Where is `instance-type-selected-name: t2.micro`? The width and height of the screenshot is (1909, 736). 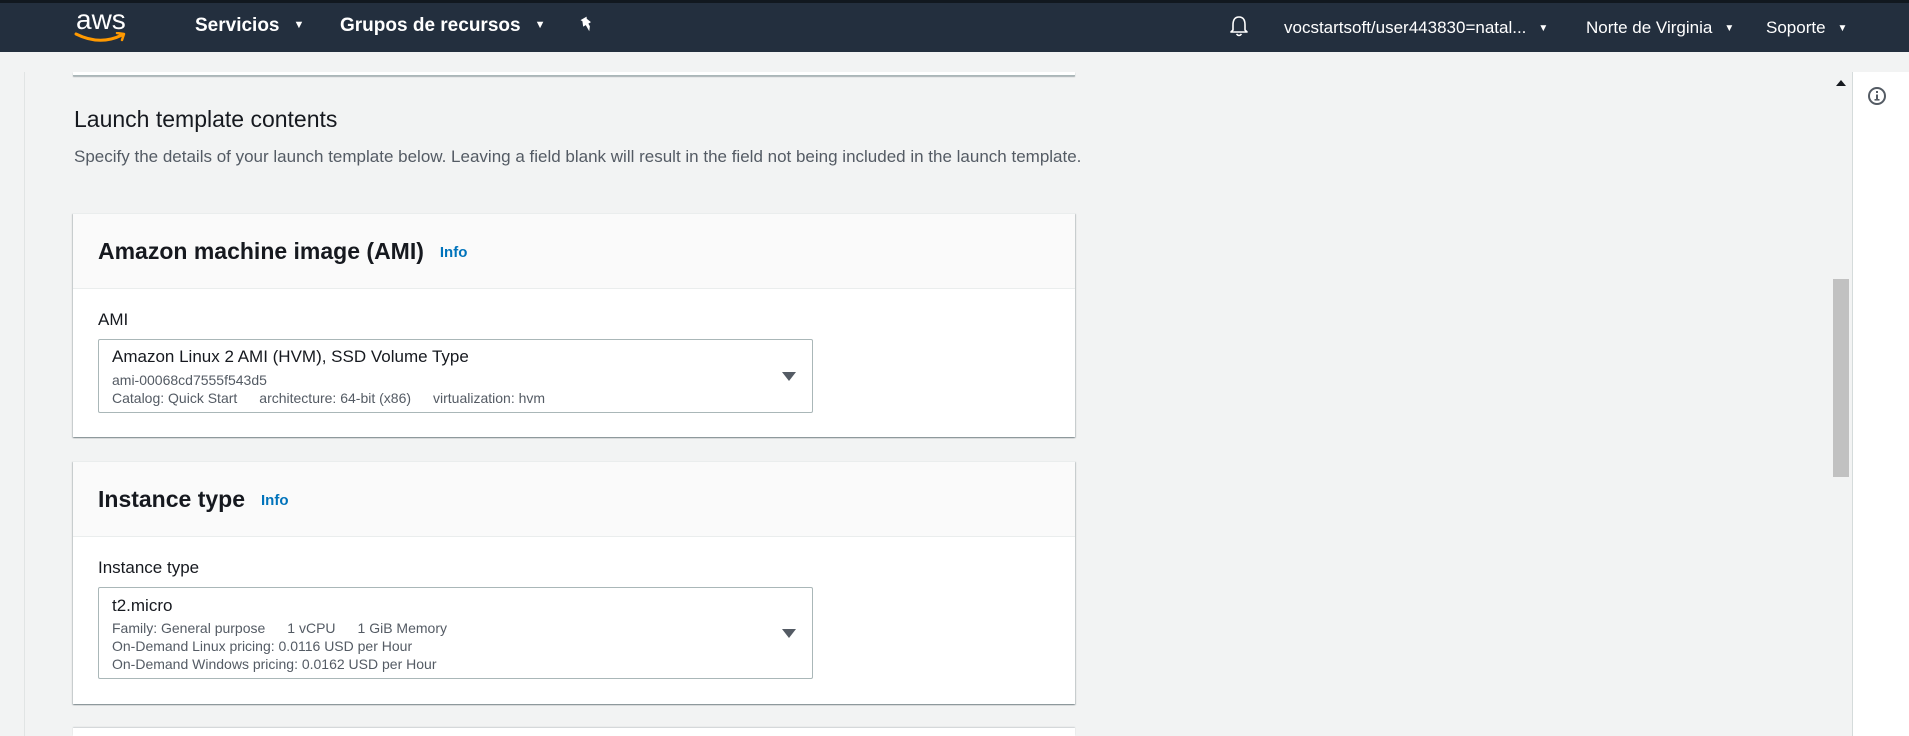 instance-type-selected-name: t2.micro is located at coordinates (142, 605).